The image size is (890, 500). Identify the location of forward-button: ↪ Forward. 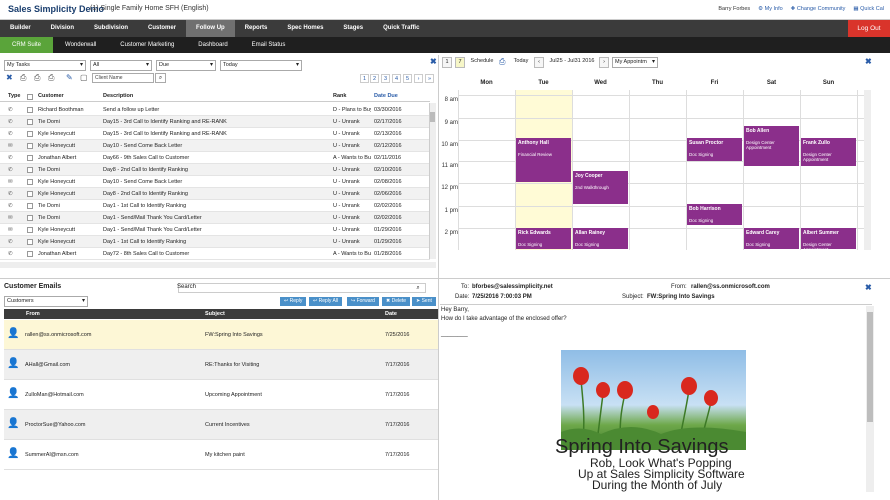
(363, 301).